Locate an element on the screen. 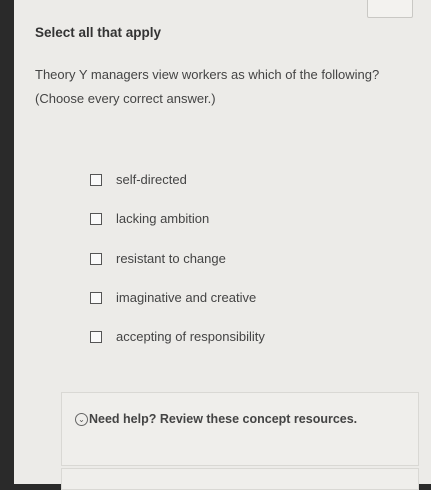 This screenshot has height=490, width=431. option-label: self-directed is located at coordinates (151, 179).